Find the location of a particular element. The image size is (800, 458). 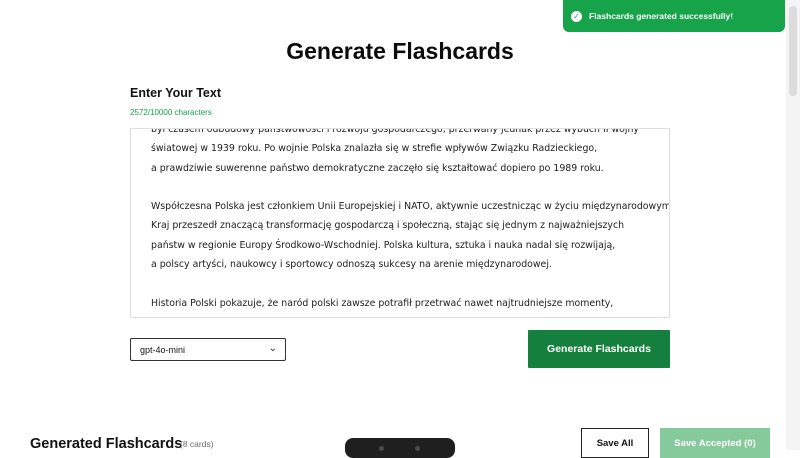

check-circle-icon: ✓ is located at coordinates (576, 16).